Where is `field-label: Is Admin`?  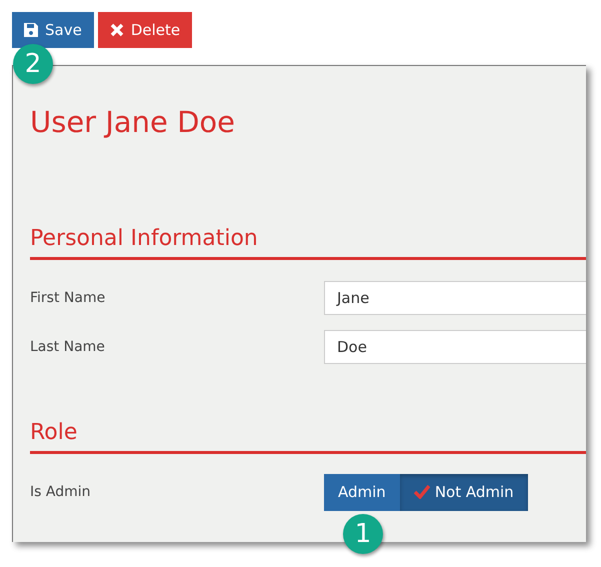
field-label: Is Admin is located at coordinates (61, 492).